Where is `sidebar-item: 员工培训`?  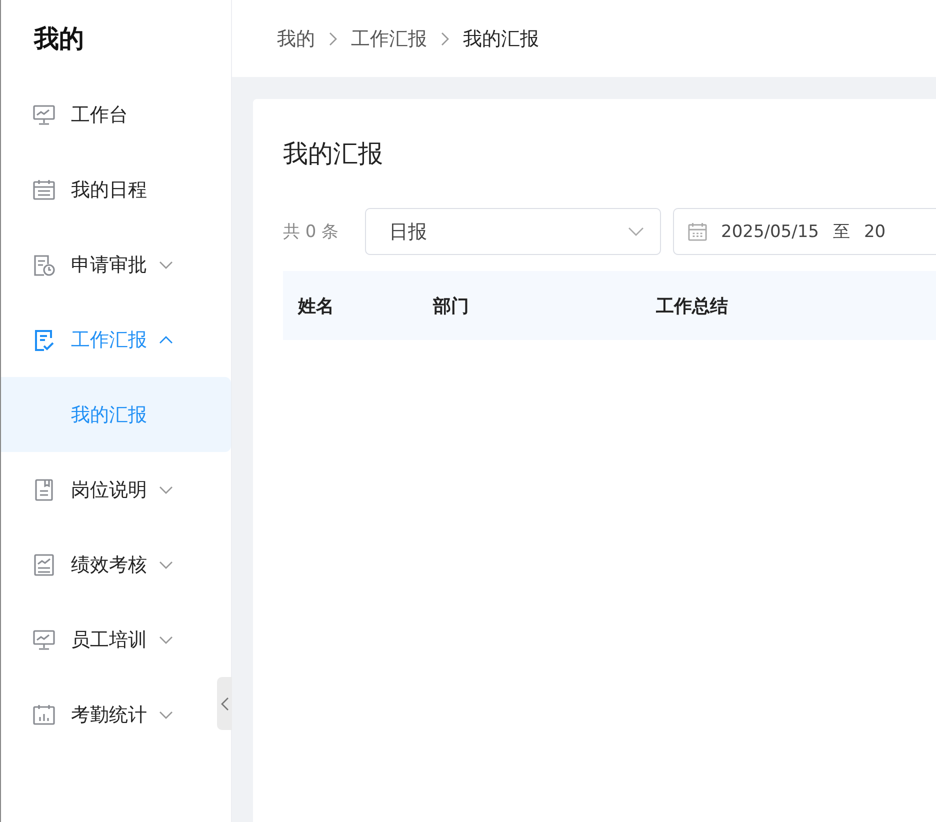 sidebar-item: 员工培训 is located at coordinates (108, 639).